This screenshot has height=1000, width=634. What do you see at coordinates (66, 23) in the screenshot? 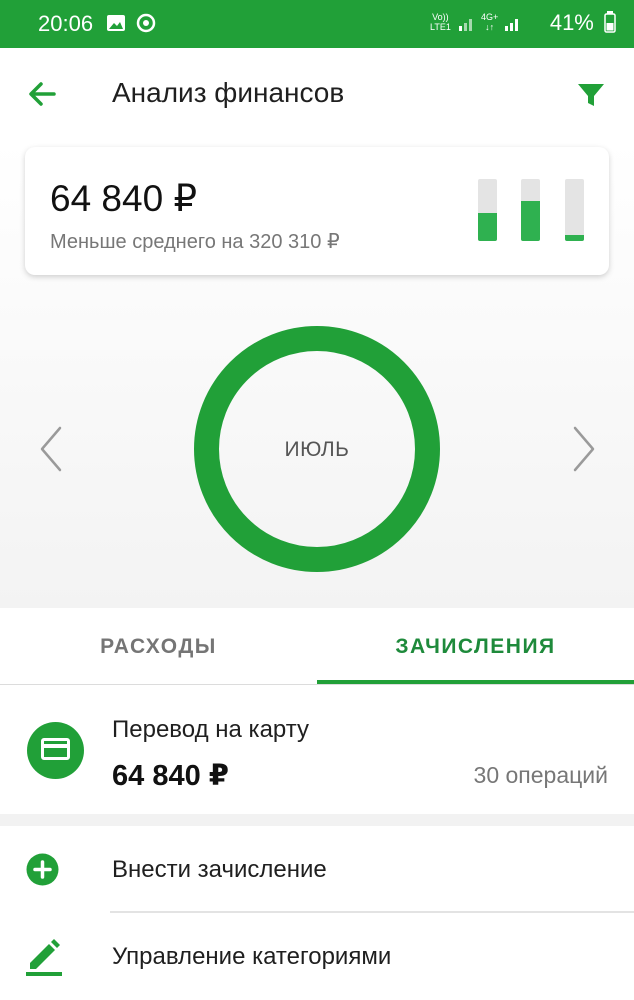
I see `status-time: 20:06` at bounding box center [66, 23].